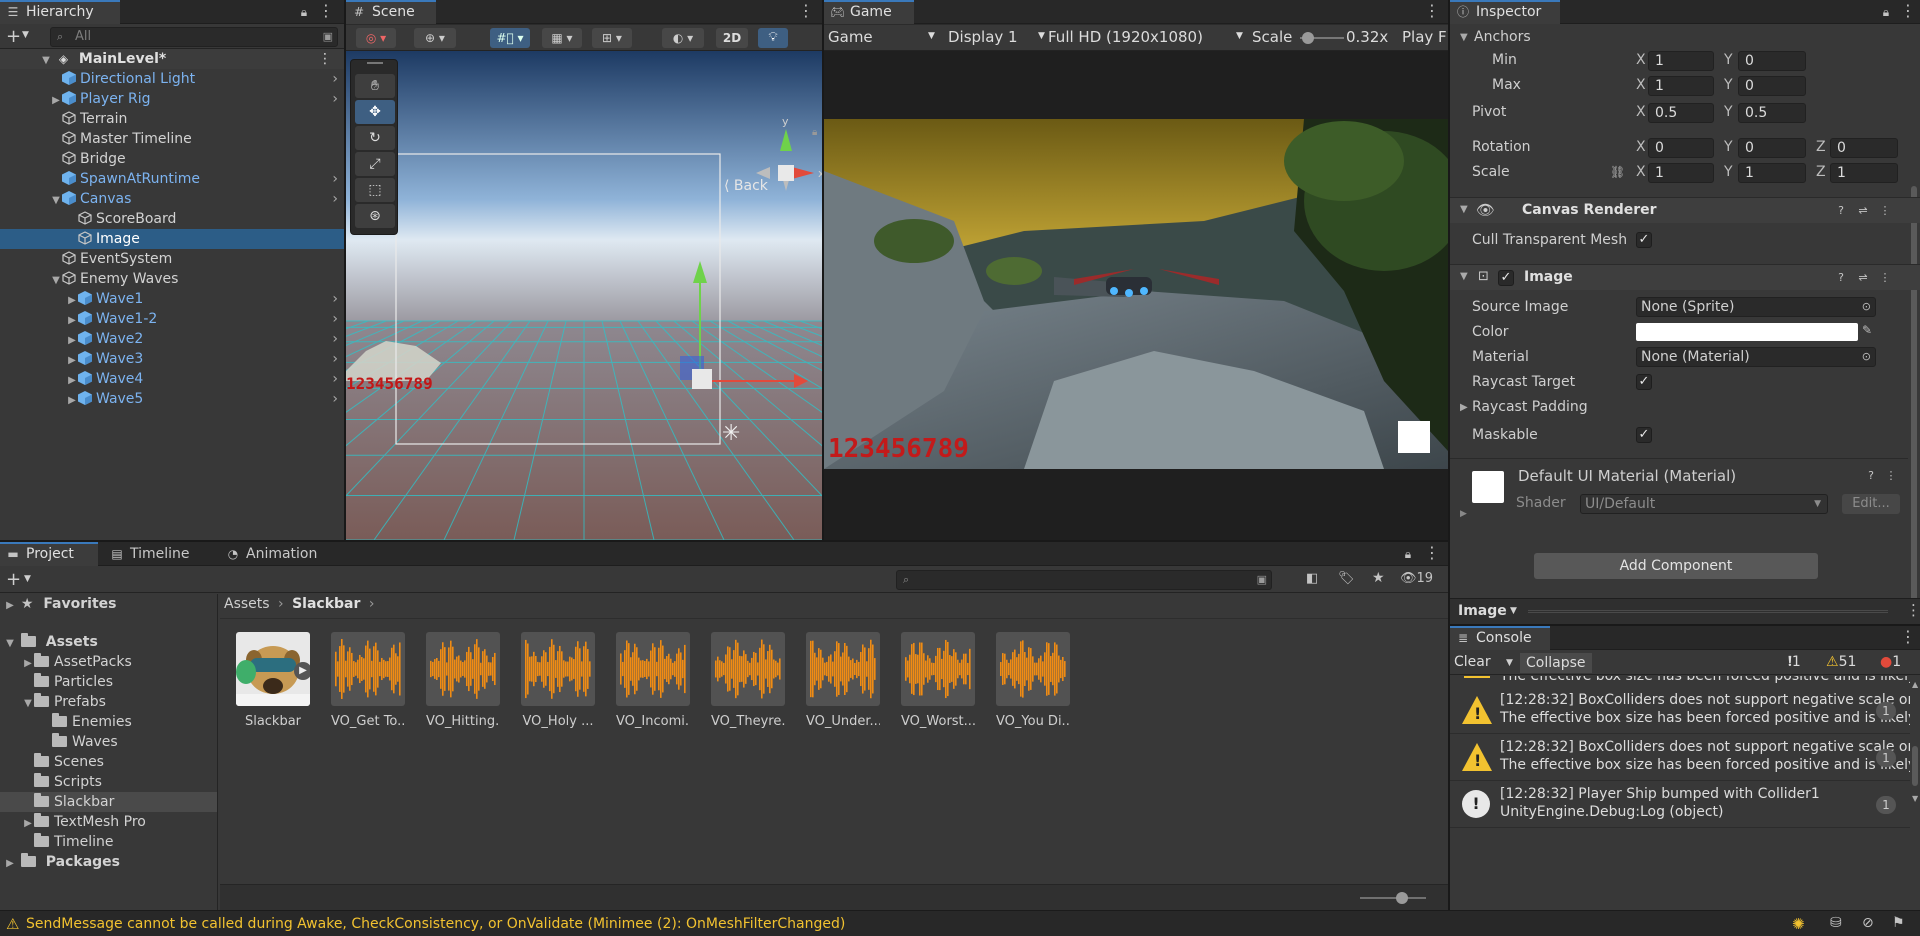  I want to click on material-field: None (Material) ⊙, so click(1756, 357).